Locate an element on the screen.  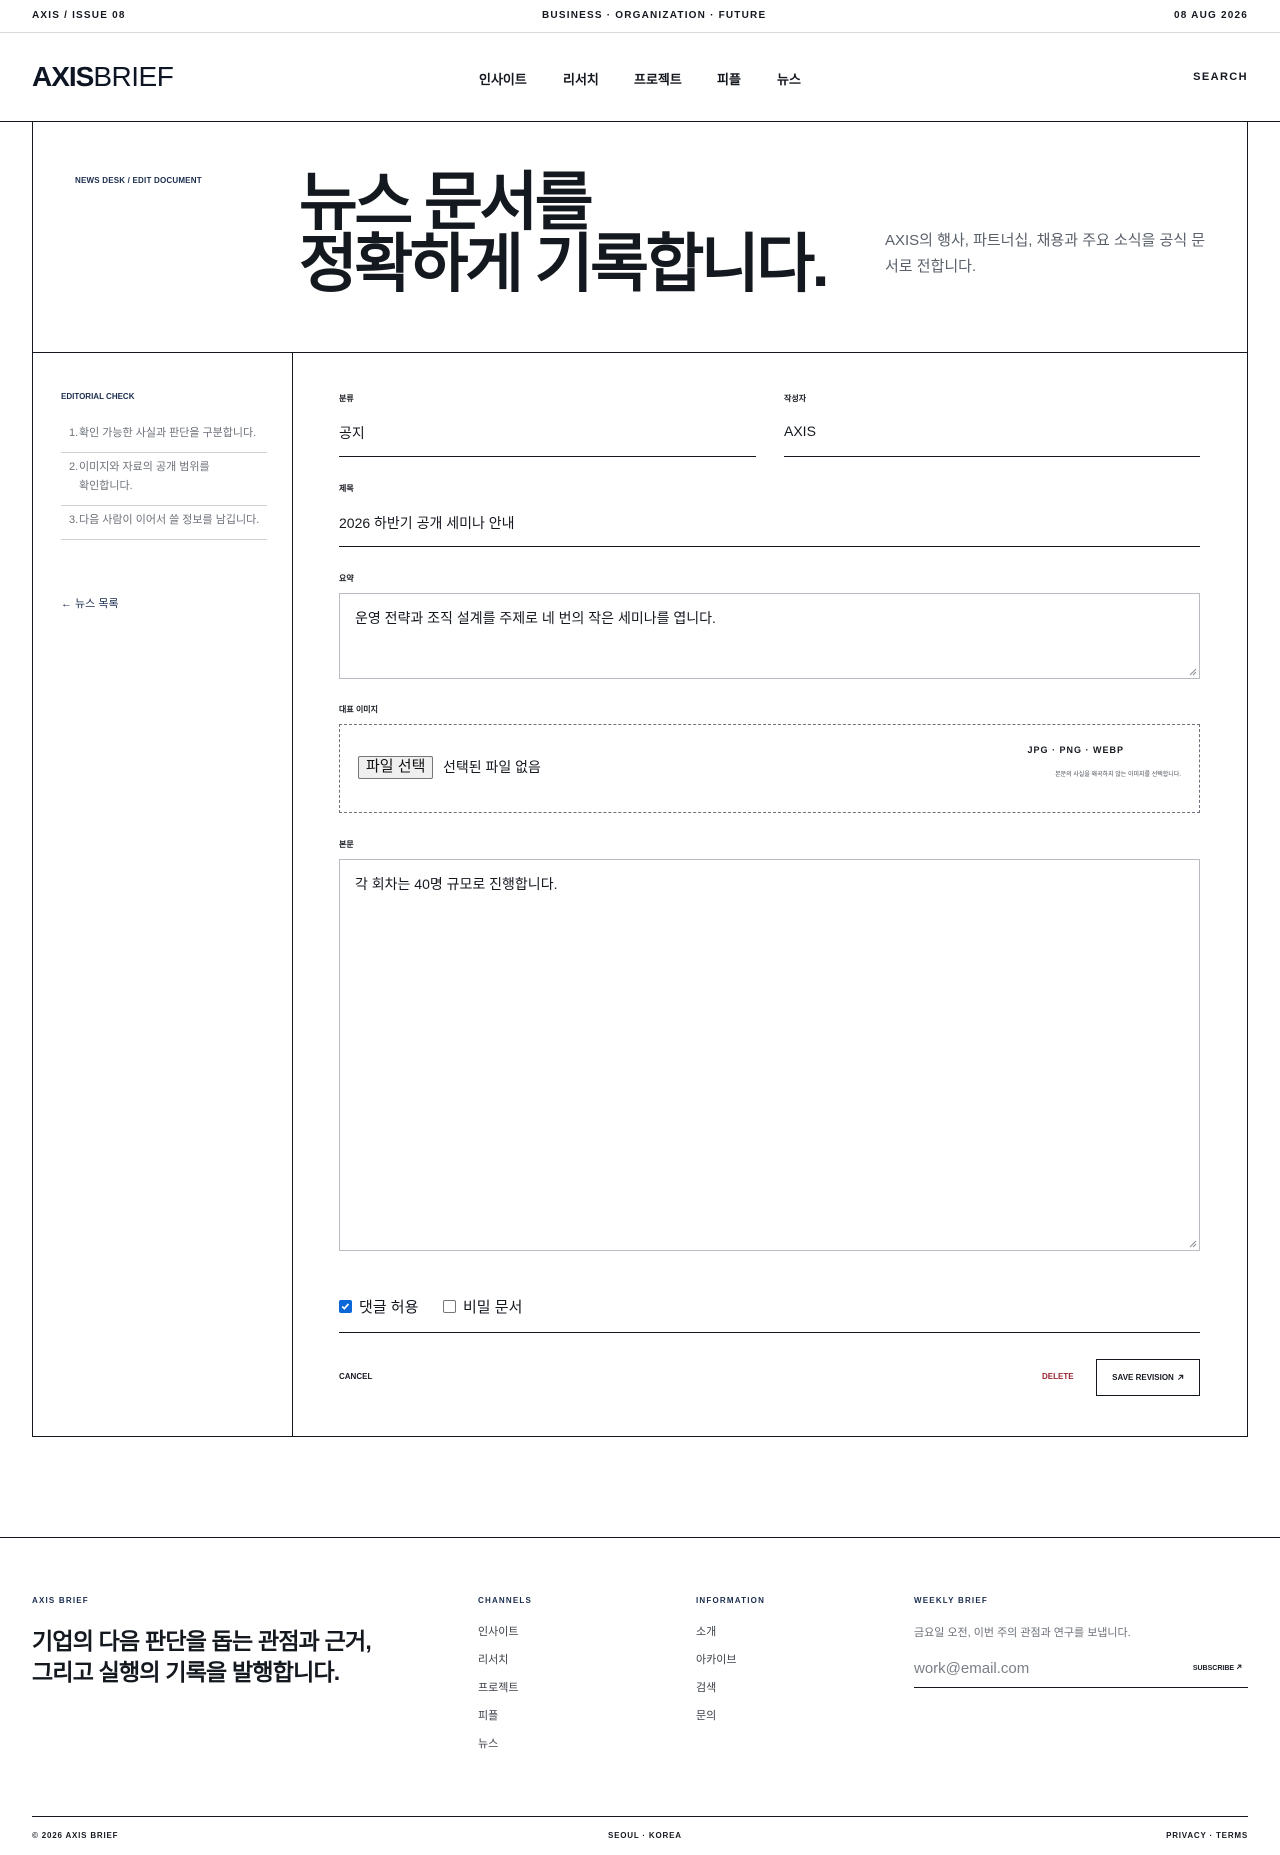
nav-item-insight: 인사이트 is located at coordinates (503, 78).